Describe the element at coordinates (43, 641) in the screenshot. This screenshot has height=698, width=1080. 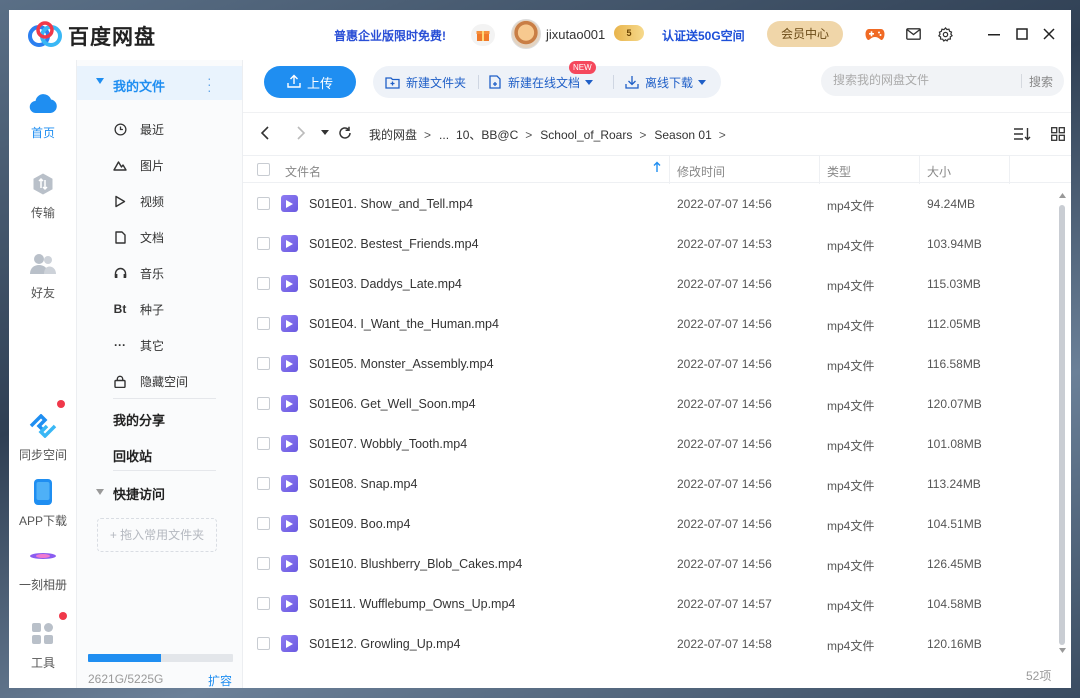
I see `rail-item-tools: 工具` at that location.